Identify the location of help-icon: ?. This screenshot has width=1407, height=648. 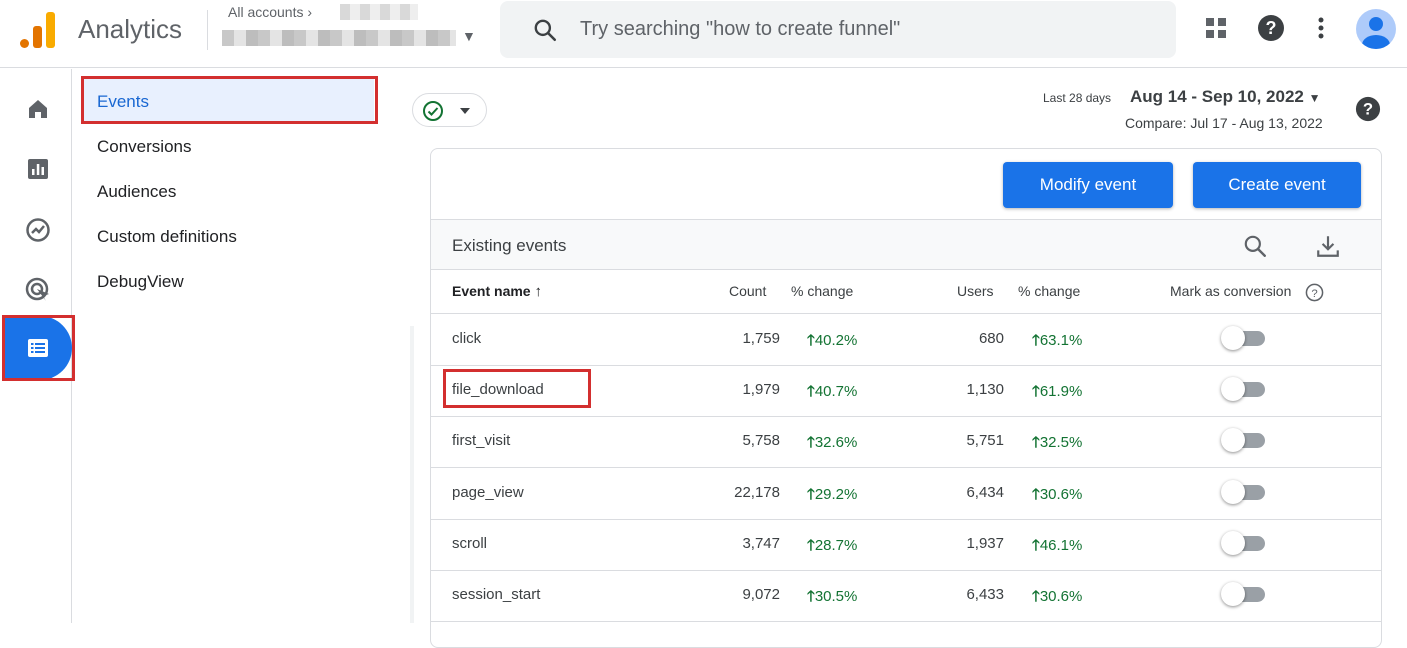
(1271, 28).